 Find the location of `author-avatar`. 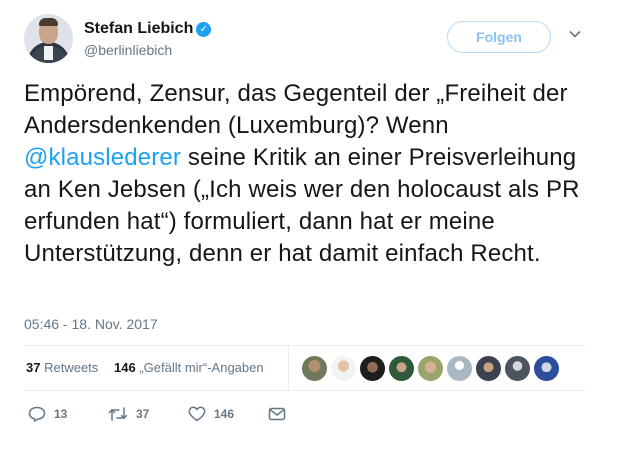

author-avatar is located at coordinates (48, 38).